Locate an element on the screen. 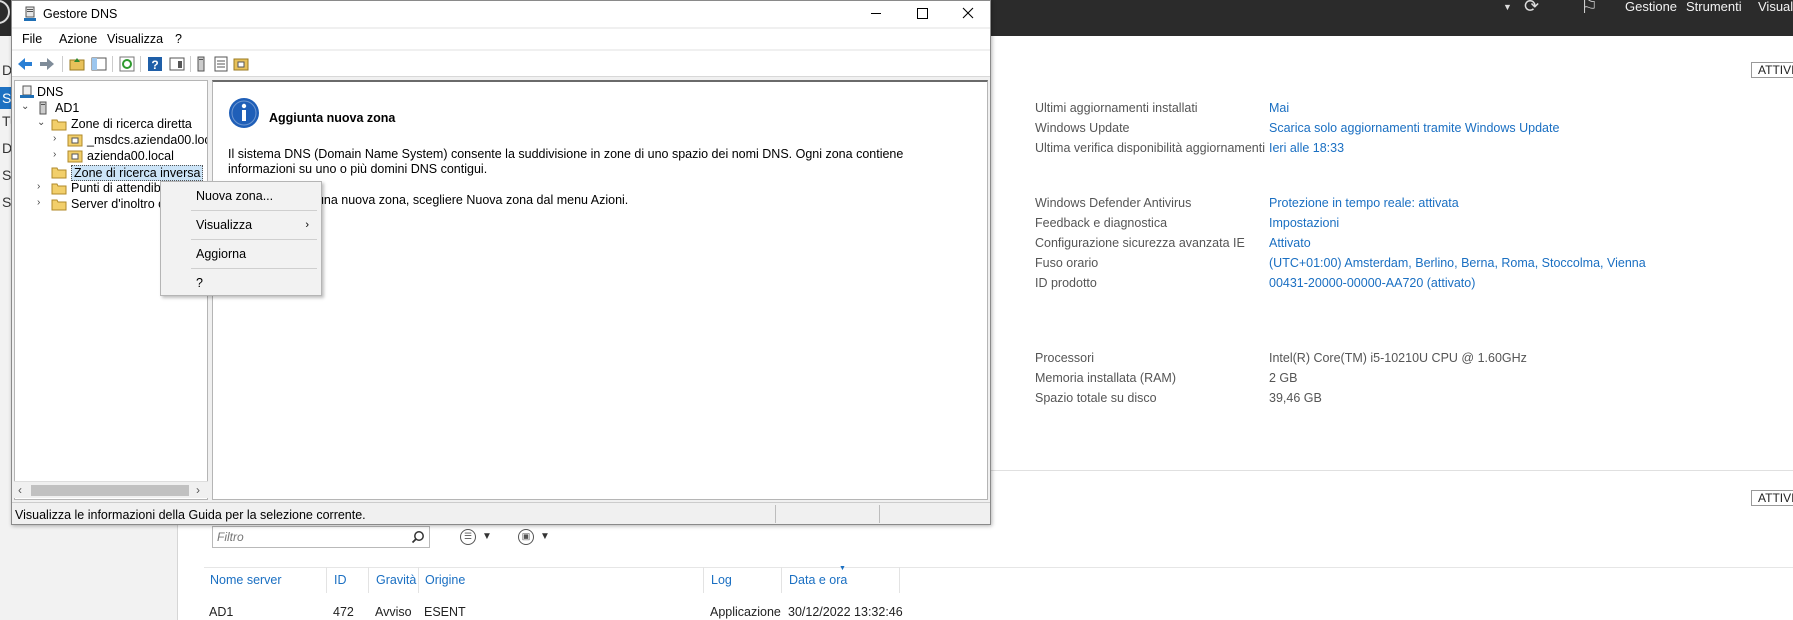 Image resolution: width=1793 pixels, height=620 pixels. menu-item-refresh: Aggiorna is located at coordinates (241, 254).